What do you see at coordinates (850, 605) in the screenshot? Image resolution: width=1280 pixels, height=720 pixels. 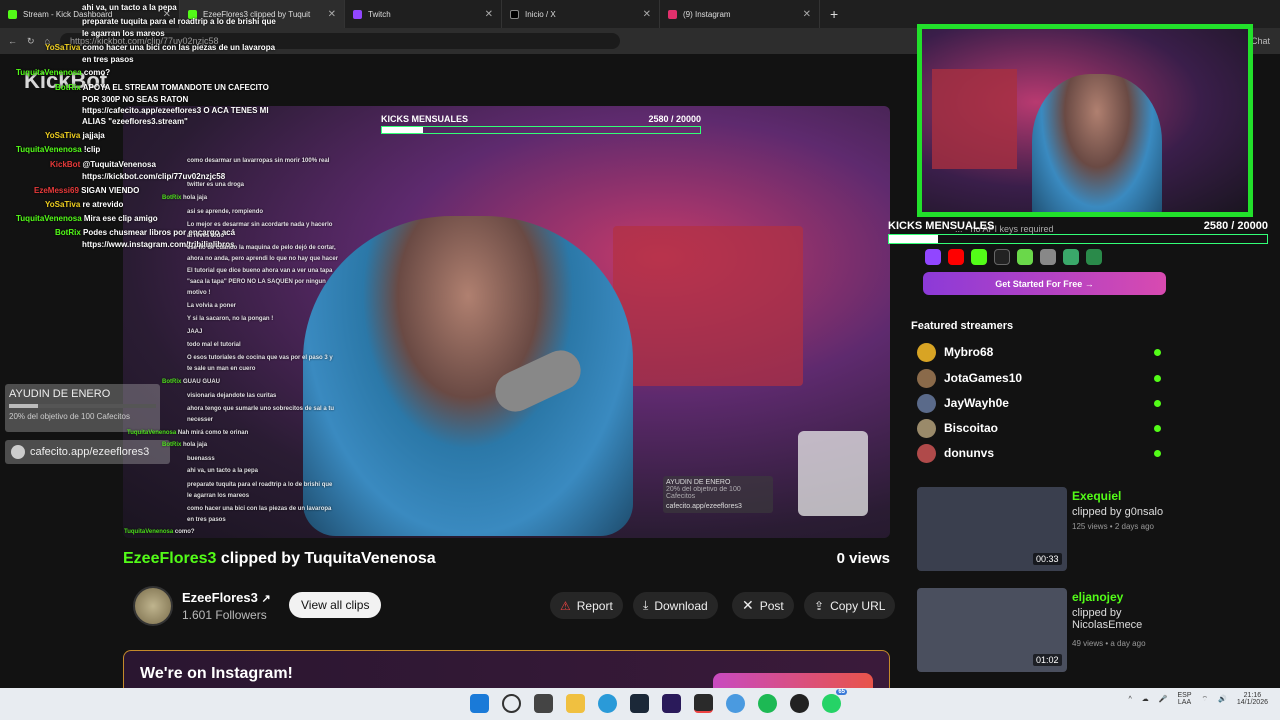 I see `copy-url-button: ⇪ Copy URL` at bounding box center [850, 605].